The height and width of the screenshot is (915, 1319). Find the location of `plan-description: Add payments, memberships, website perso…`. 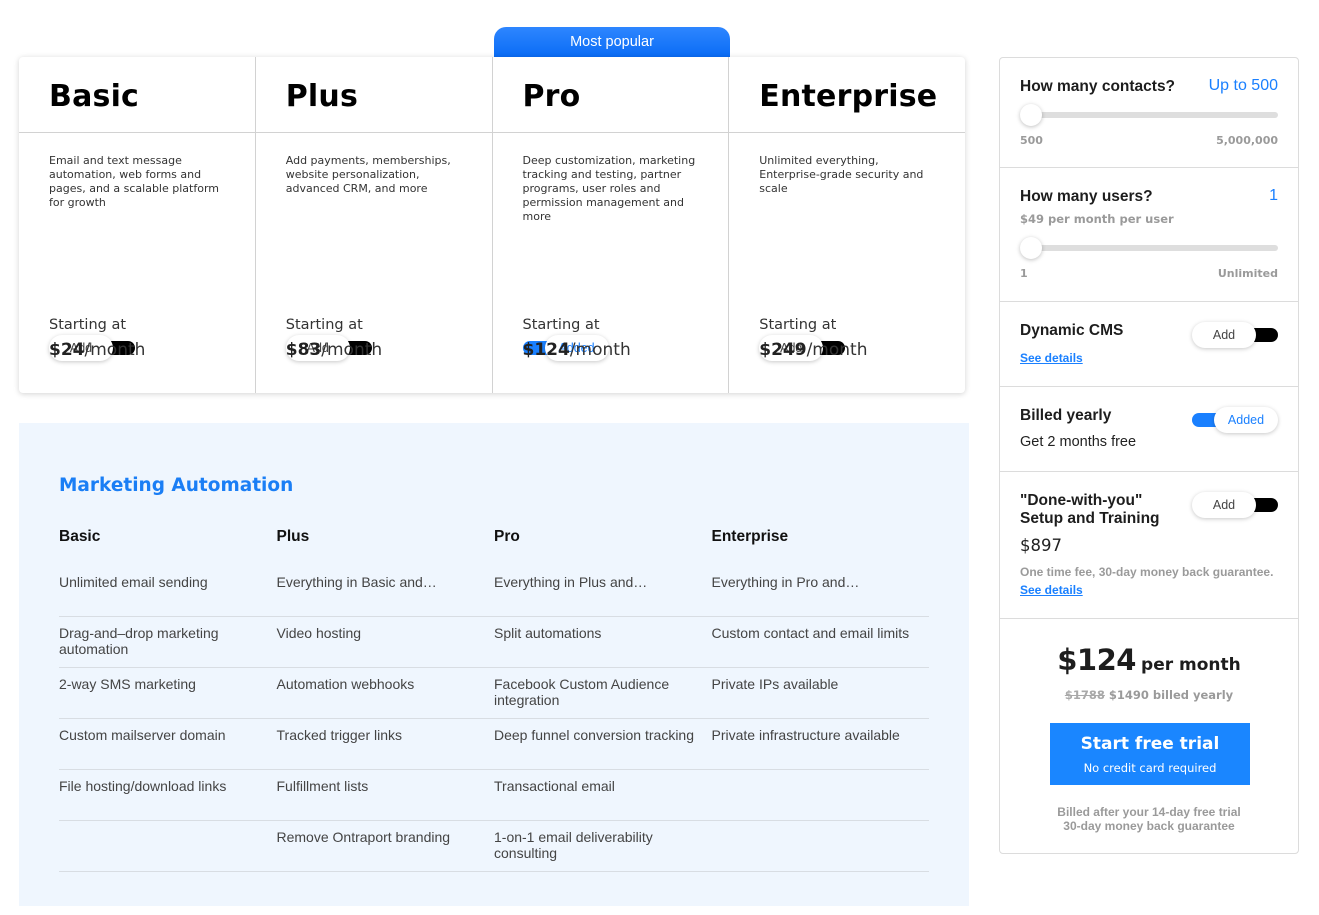

plan-description: Add payments, memberships, website perso… is located at coordinates (368, 174).